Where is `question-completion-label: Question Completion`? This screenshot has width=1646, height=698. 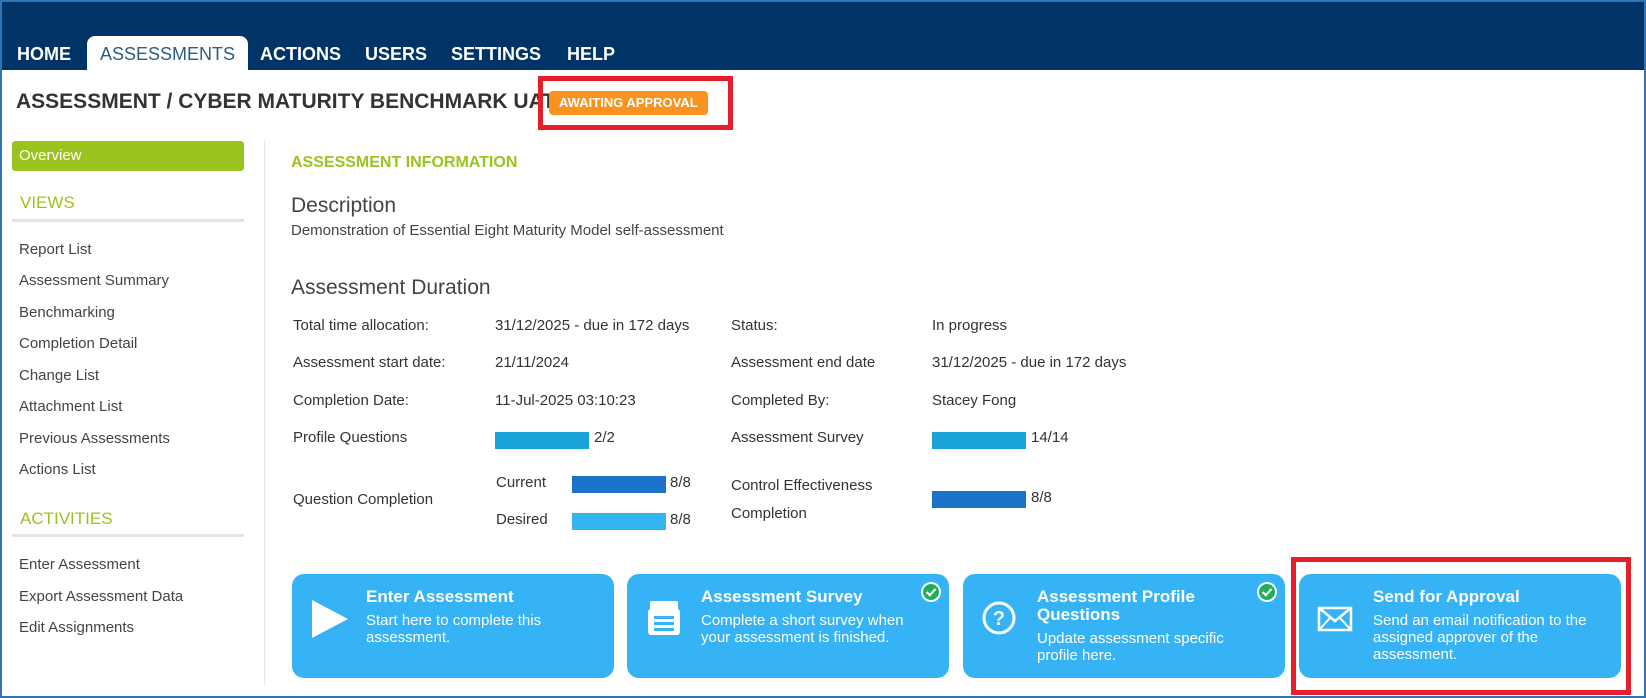
question-completion-label: Question Completion is located at coordinates (363, 499).